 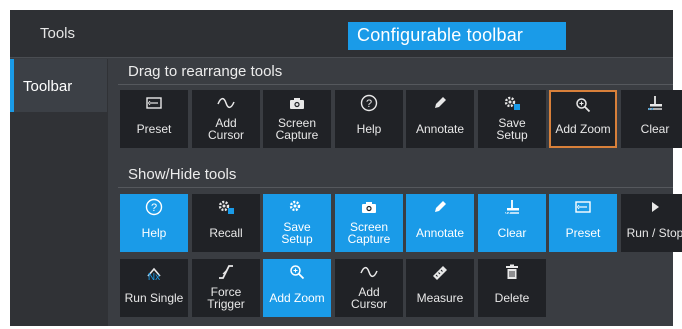 What do you see at coordinates (226, 298) in the screenshot?
I see `tool-label: Force Trigger` at bounding box center [226, 298].